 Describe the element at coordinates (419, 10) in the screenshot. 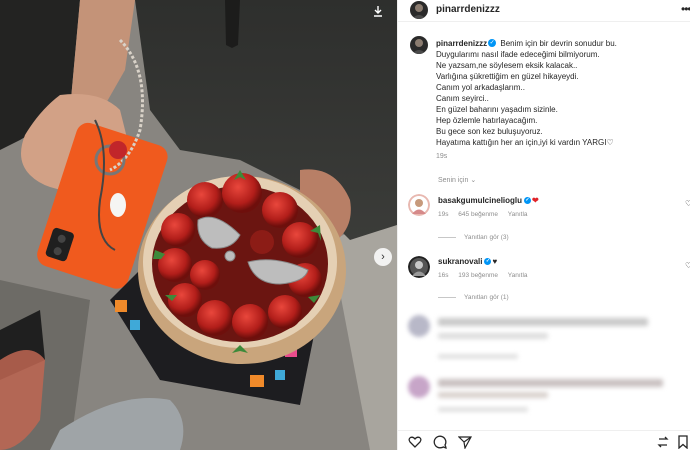

I see `author-avatar` at that location.